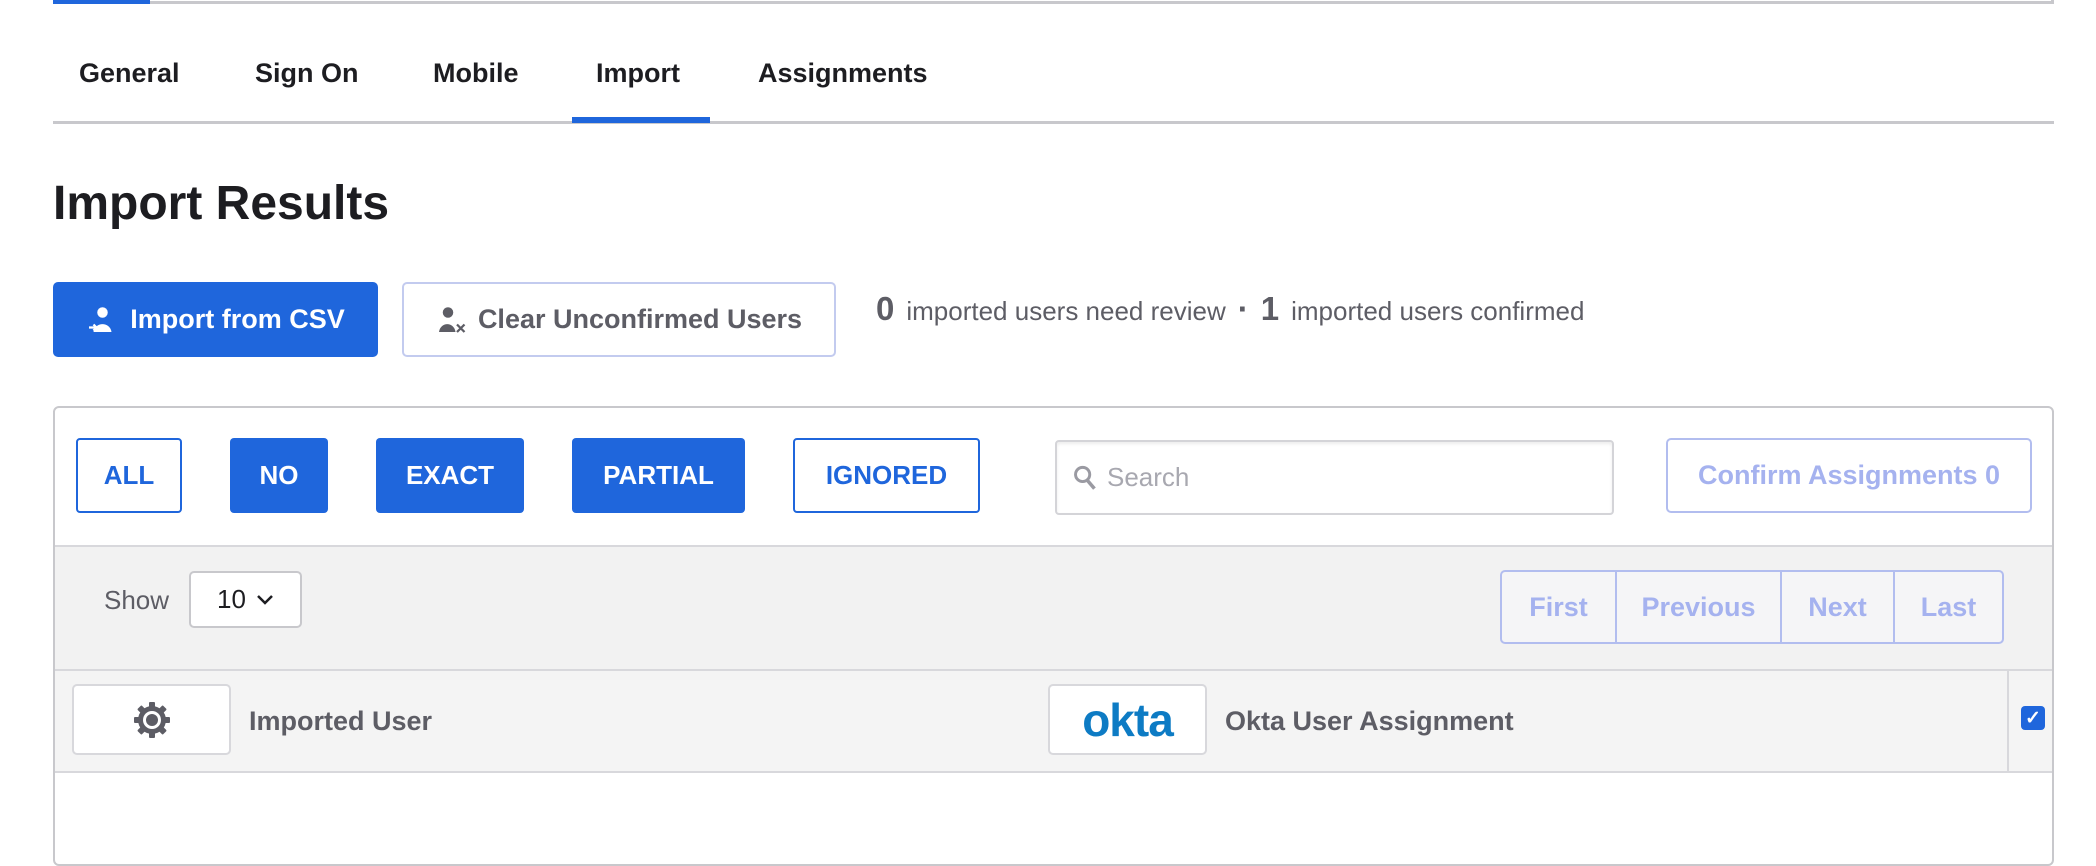 The width and height of the screenshot is (2096, 866). I want to click on review-label: imported users need review, so click(1066, 311).